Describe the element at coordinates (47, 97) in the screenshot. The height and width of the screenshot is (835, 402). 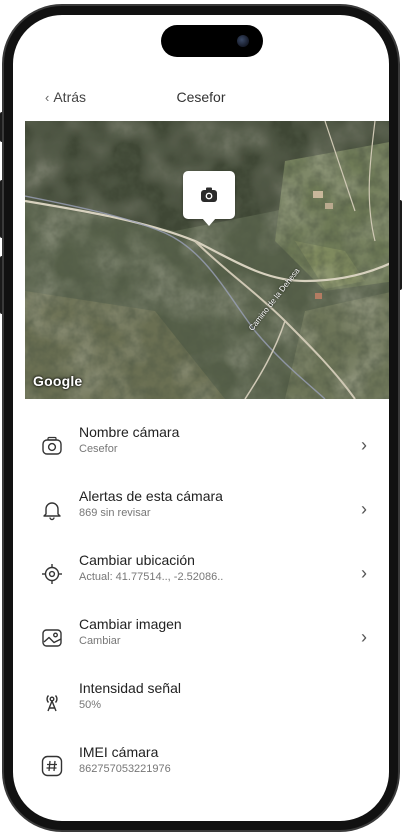
I see `chevron-left-icon: ‹` at that location.